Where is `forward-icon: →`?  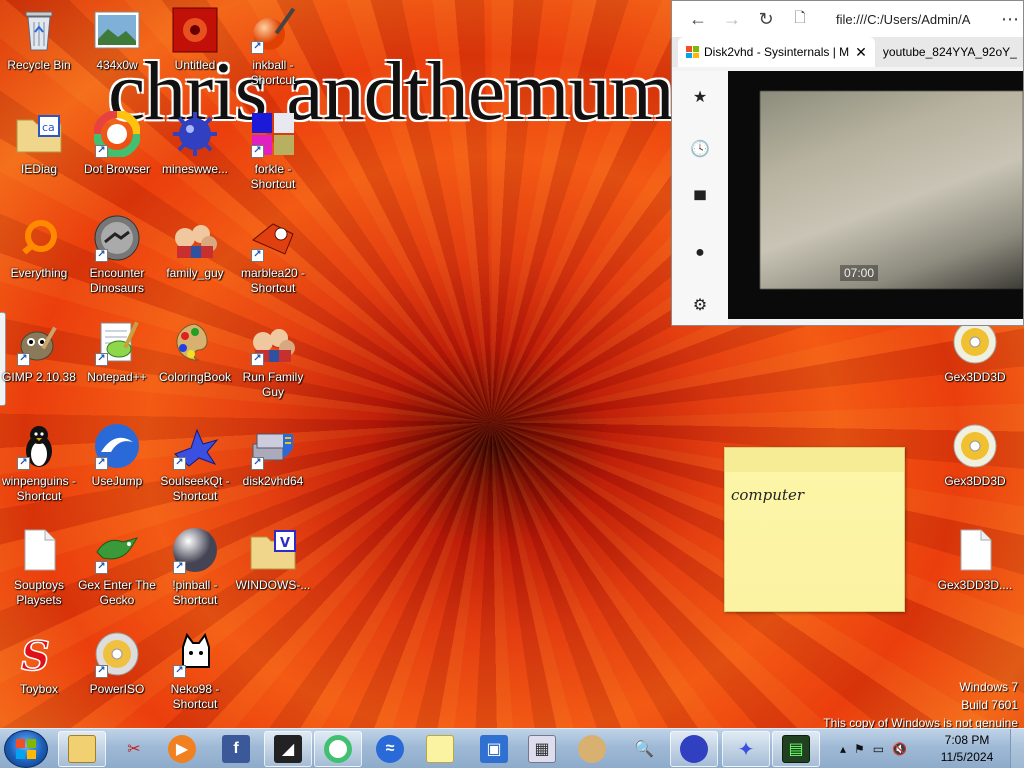 forward-icon: → is located at coordinates (732, 19).